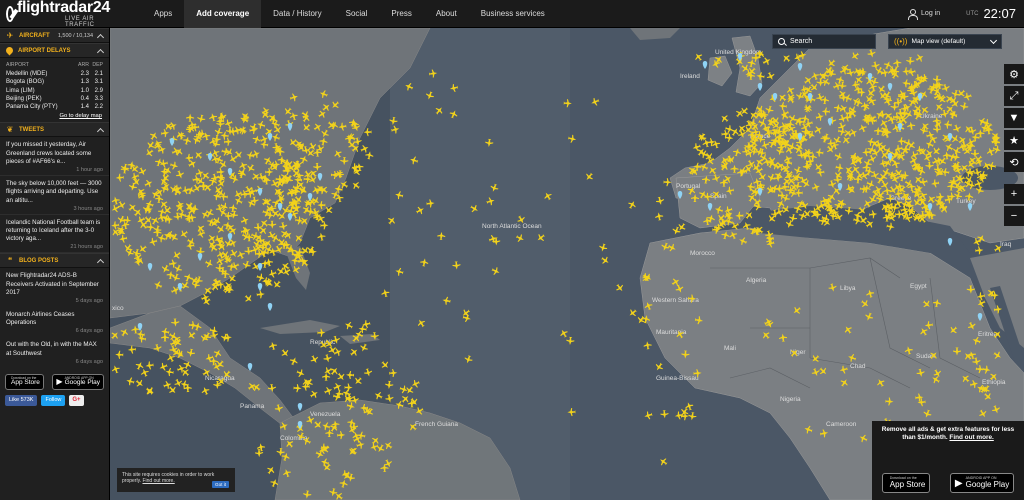 This screenshot has width=1024, height=500. Describe the element at coordinates (446, 14) in the screenshot. I see `nav-about: About` at that location.